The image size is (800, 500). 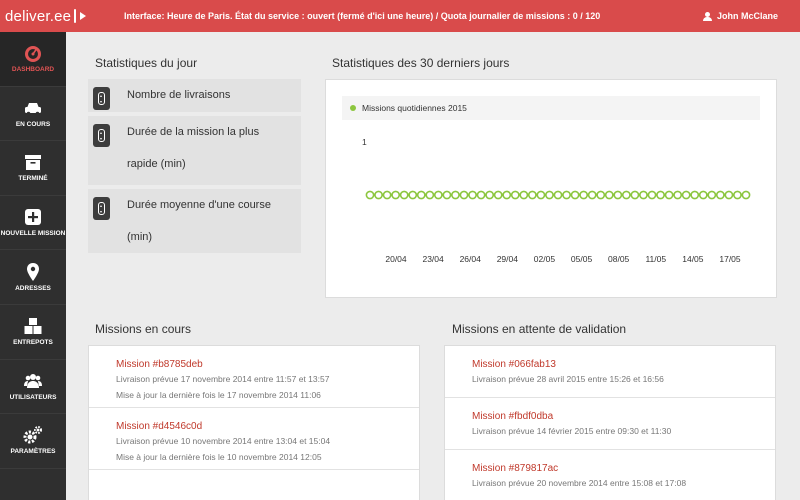 I want to click on gears-icon, so click(x=32, y=435).